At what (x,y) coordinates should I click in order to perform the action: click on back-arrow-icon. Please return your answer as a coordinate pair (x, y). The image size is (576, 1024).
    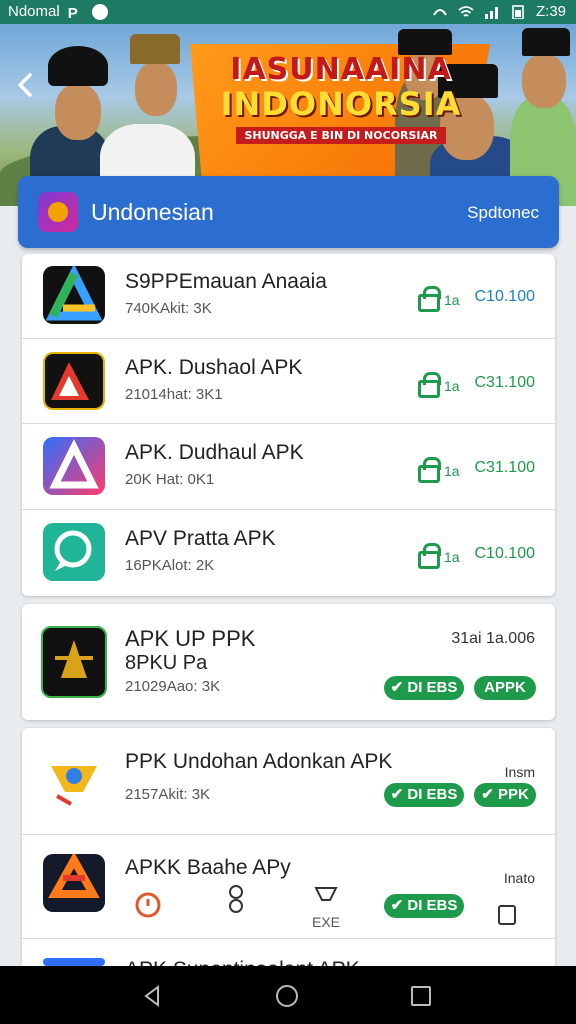
    Looking at the image, I should click on (25, 85).